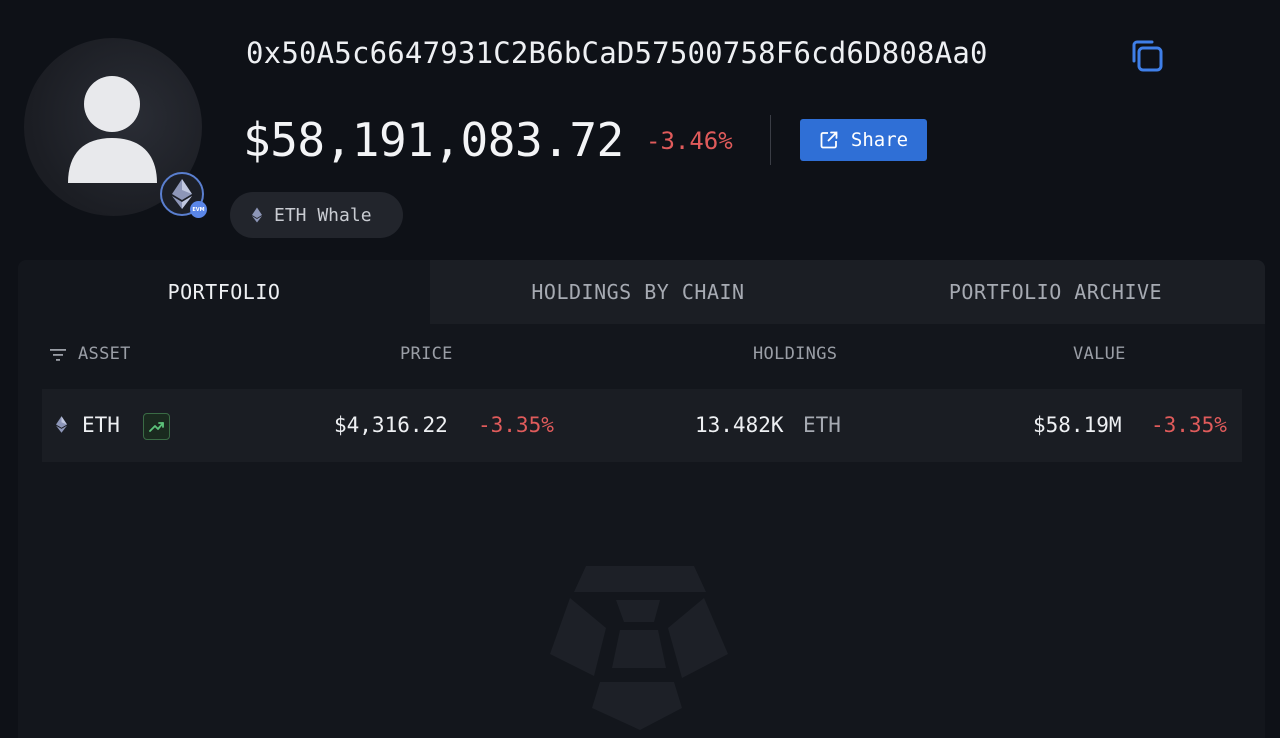 The image size is (1280, 738). I want to click on asset-price: $4,316.22, so click(391, 425).